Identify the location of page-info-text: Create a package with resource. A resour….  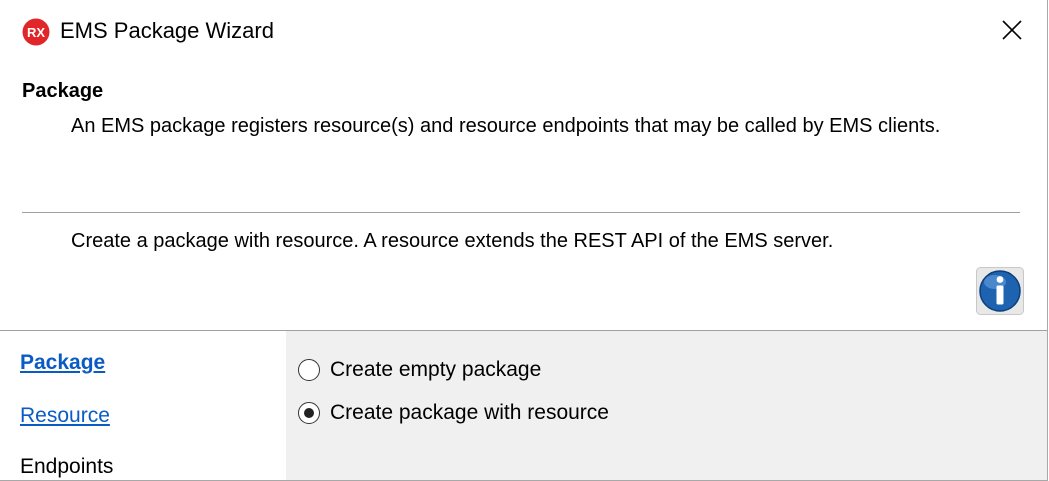
(452, 241).